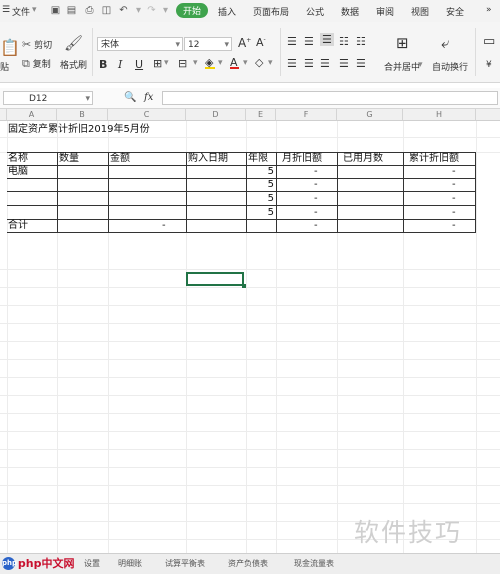  What do you see at coordinates (445, 43) in the screenshot?
I see `wrap-text-icon: ⤶` at bounding box center [445, 43].